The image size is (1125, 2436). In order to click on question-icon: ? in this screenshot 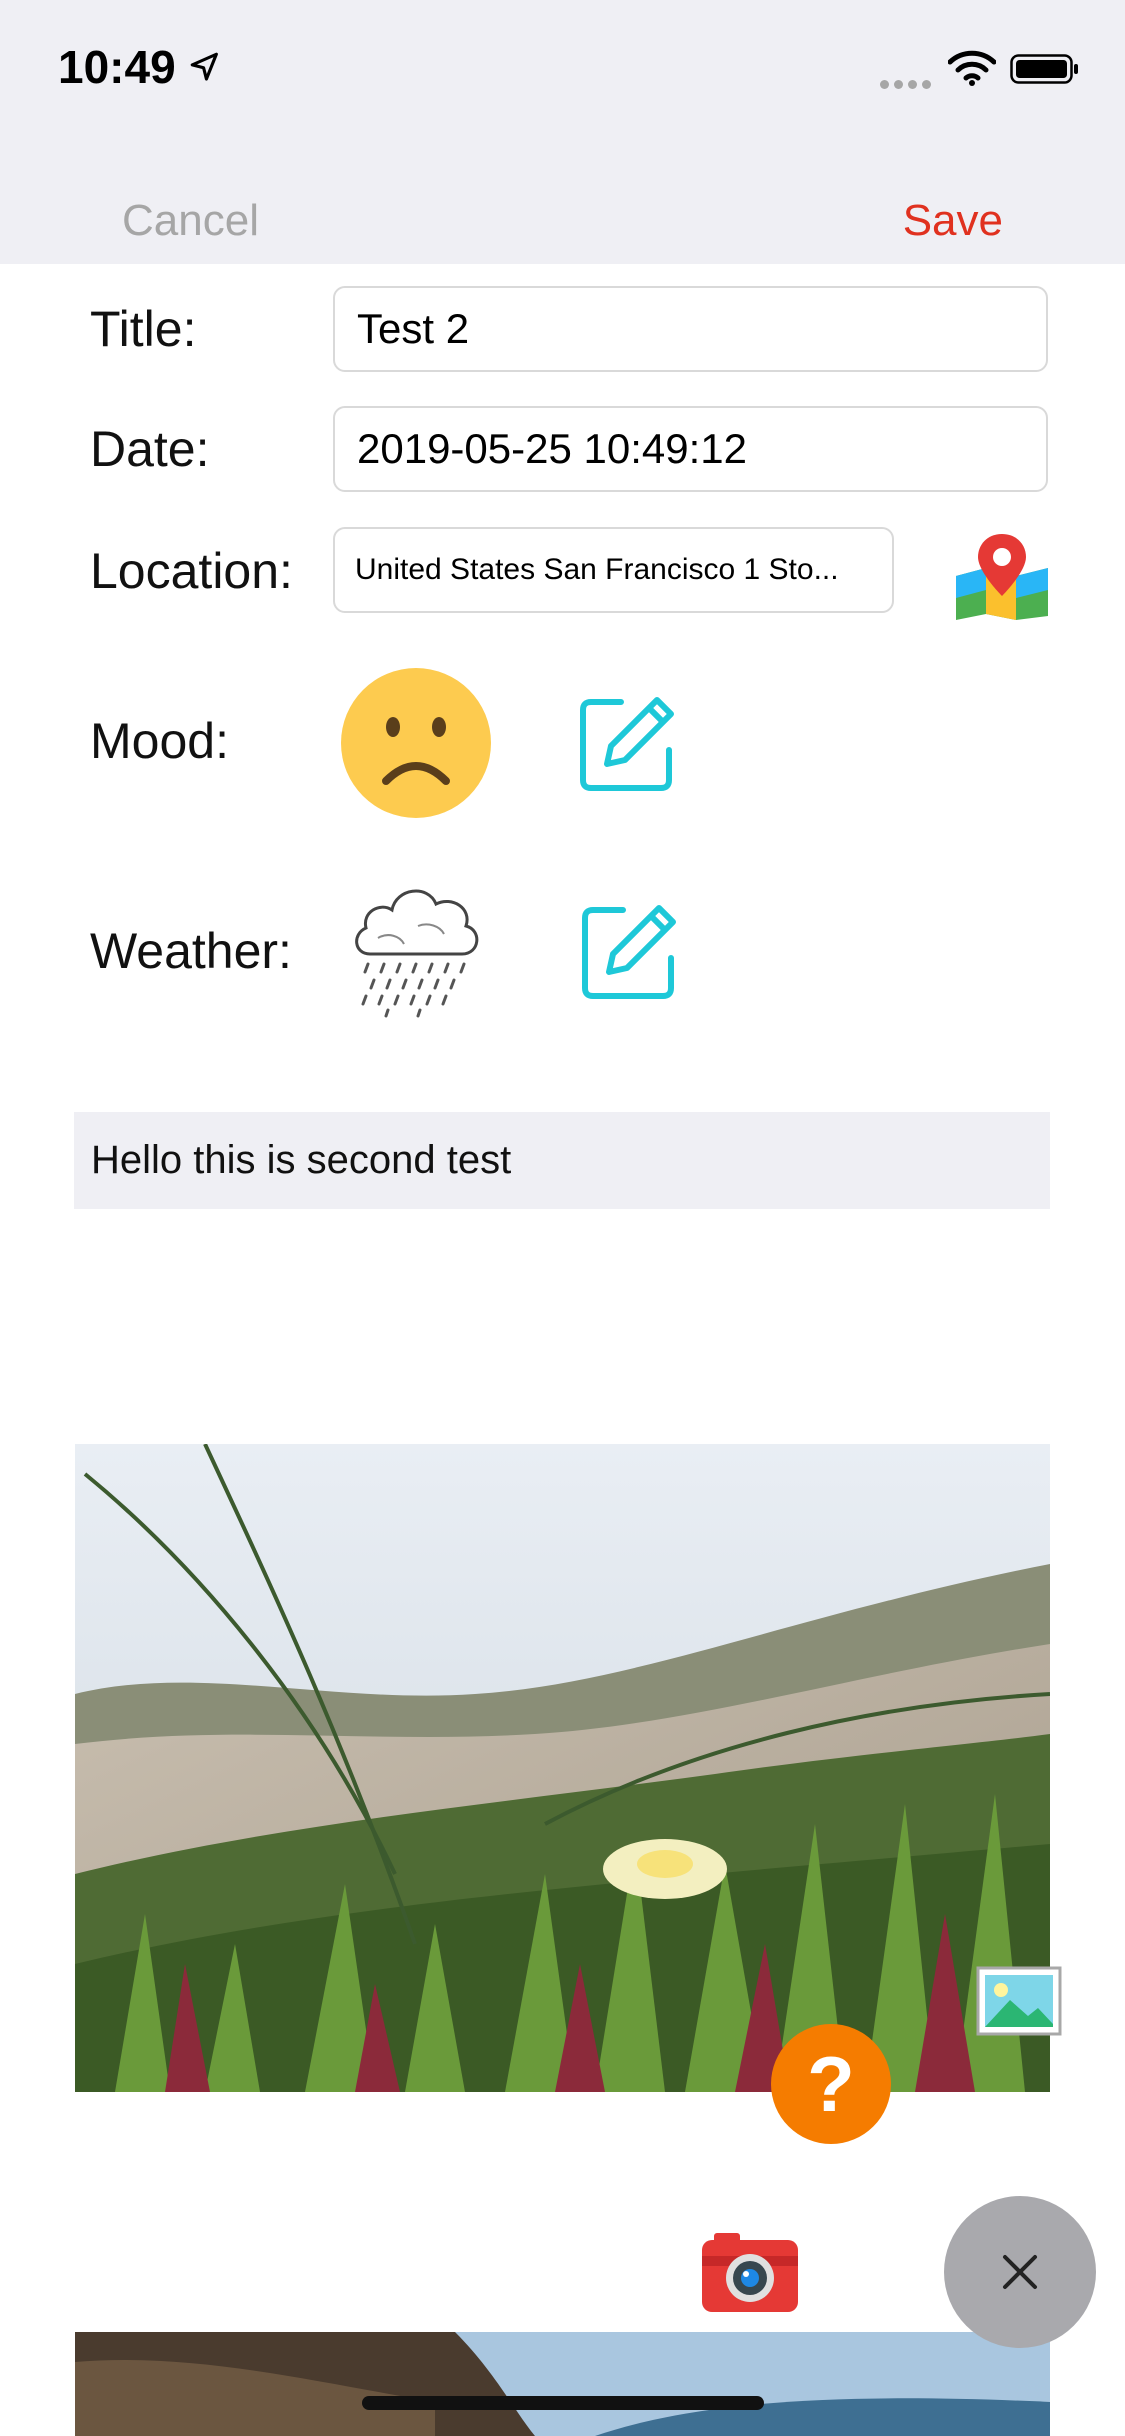, I will do `click(831, 2084)`.